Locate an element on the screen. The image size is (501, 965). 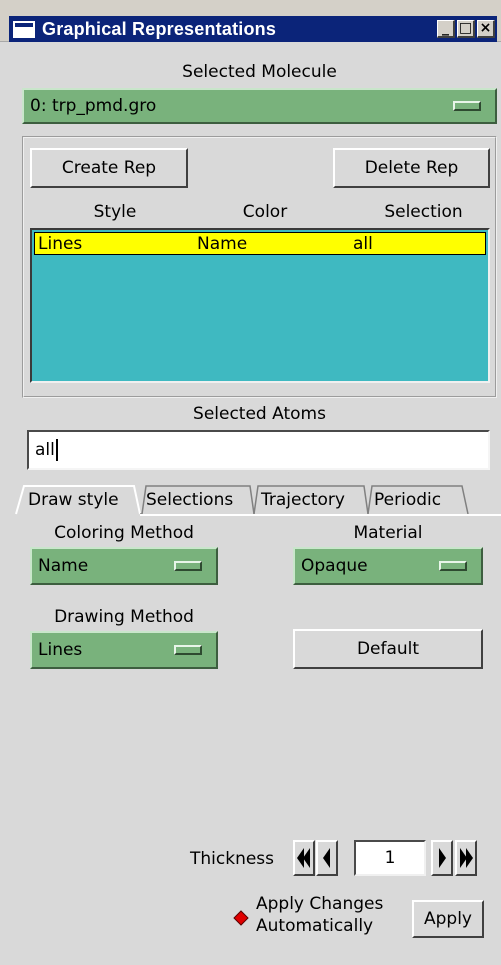
tab-periodic: Periodic is located at coordinates (407, 501).